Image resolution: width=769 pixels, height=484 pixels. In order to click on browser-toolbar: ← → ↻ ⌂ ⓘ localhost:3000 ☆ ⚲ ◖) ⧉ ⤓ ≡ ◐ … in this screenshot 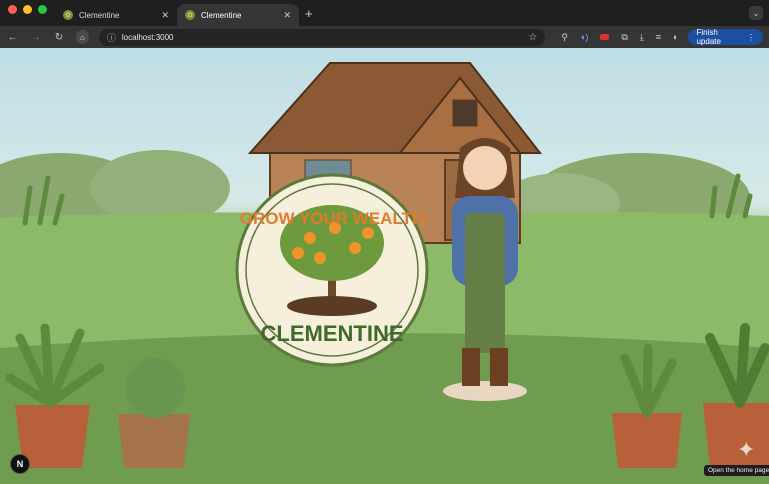, I will do `click(384, 37)`.